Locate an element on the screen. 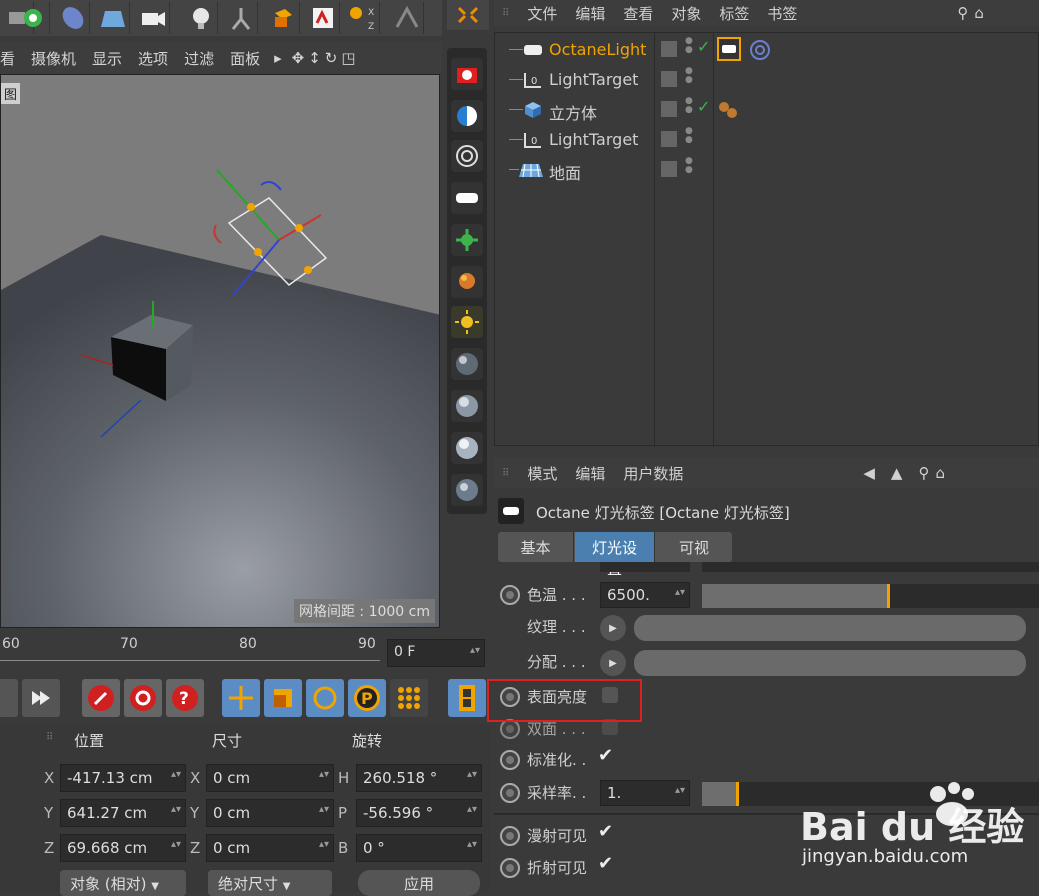 This screenshot has height=896, width=1039. character-icon is located at coordinates (241, 18).